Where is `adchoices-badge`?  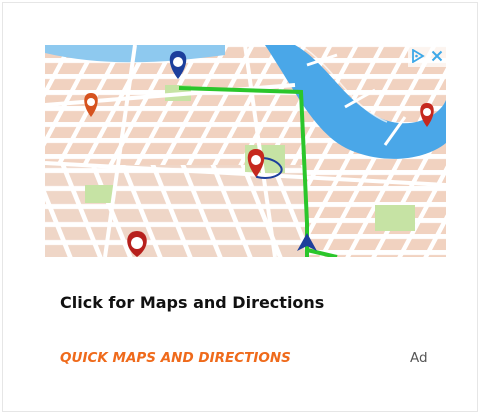 adchoices-badge is located at coordinates (427, 56).